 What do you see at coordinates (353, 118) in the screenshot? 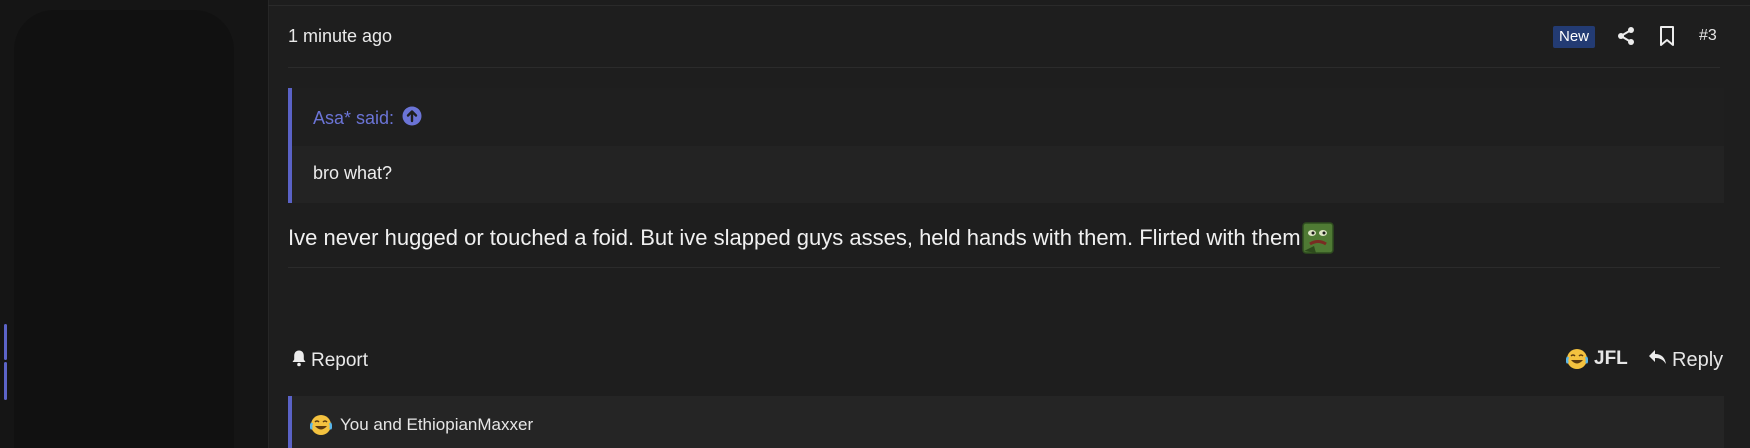
I see `quote-author: Asa* said:` at bounding box center [353, 118].